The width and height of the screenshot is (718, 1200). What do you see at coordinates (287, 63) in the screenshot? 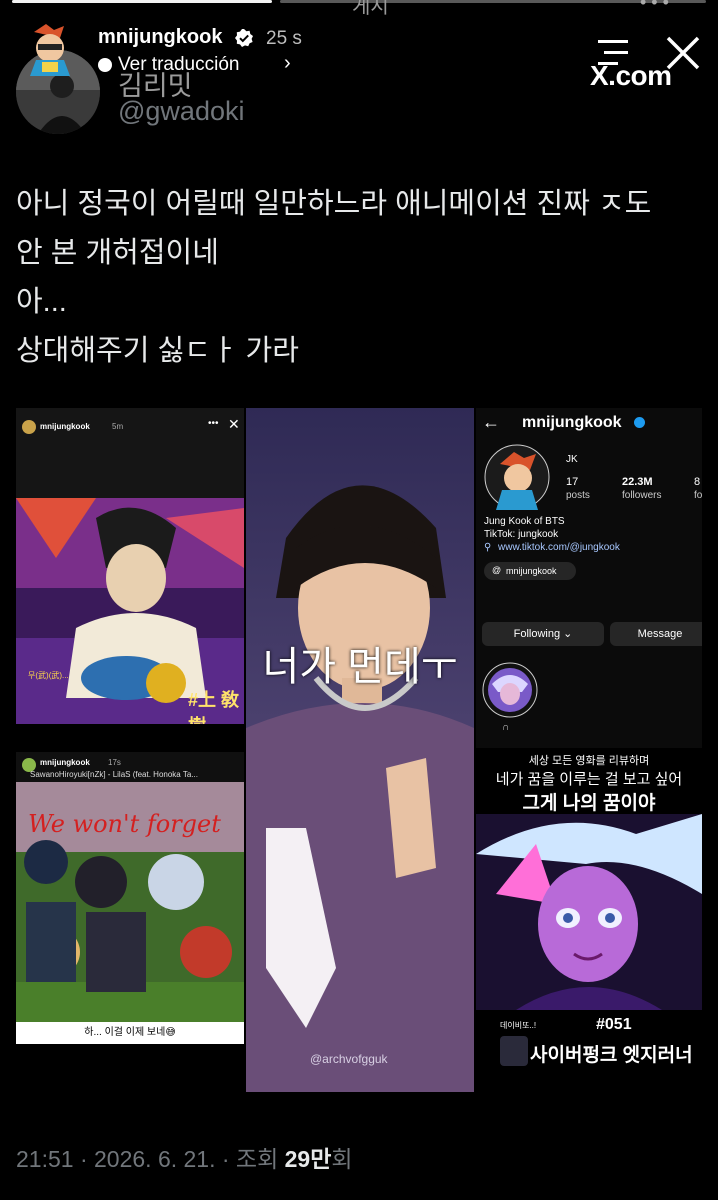
I see `chevron-right-icon: ›` at bounding box center [287, 63].